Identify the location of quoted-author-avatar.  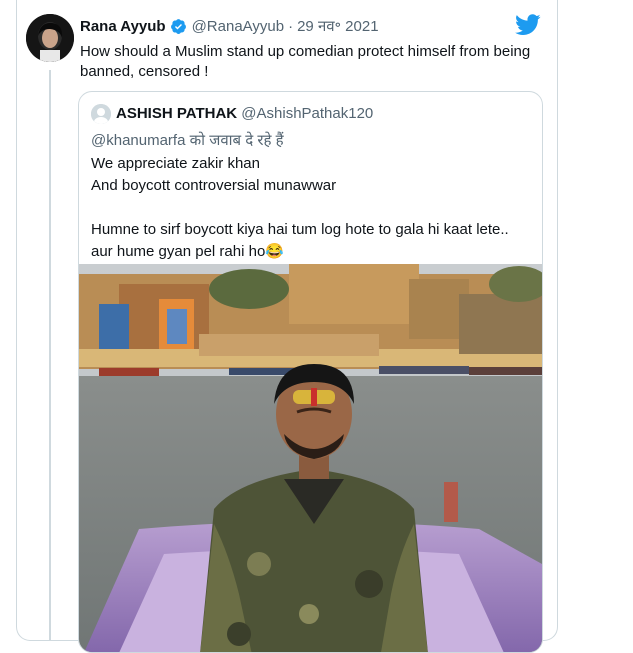
(101, 114).